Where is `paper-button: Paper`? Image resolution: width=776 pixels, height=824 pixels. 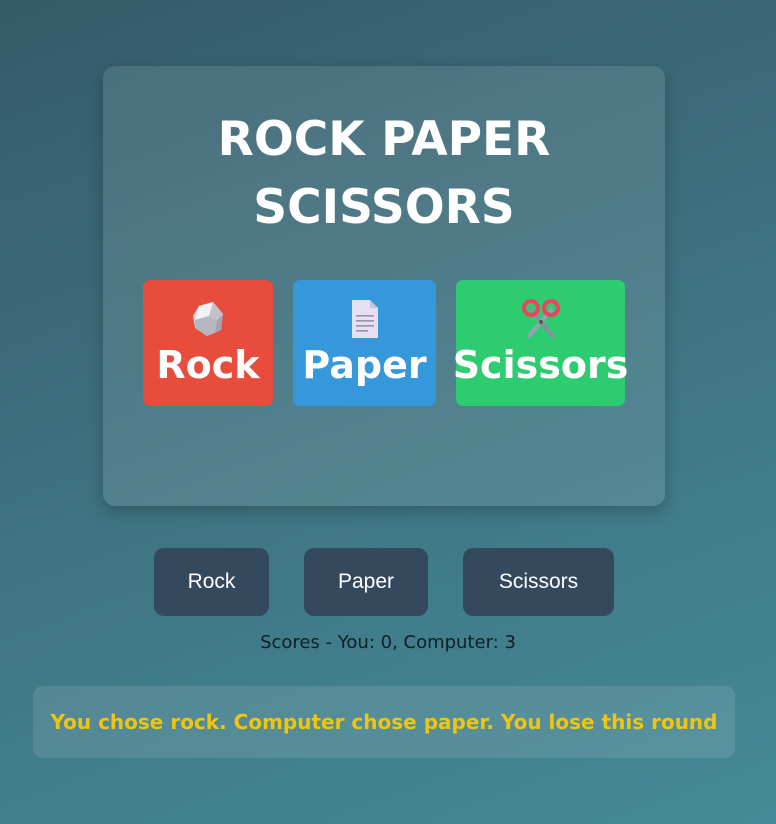
paper-button: Paper is located at coordinates (366, 582).